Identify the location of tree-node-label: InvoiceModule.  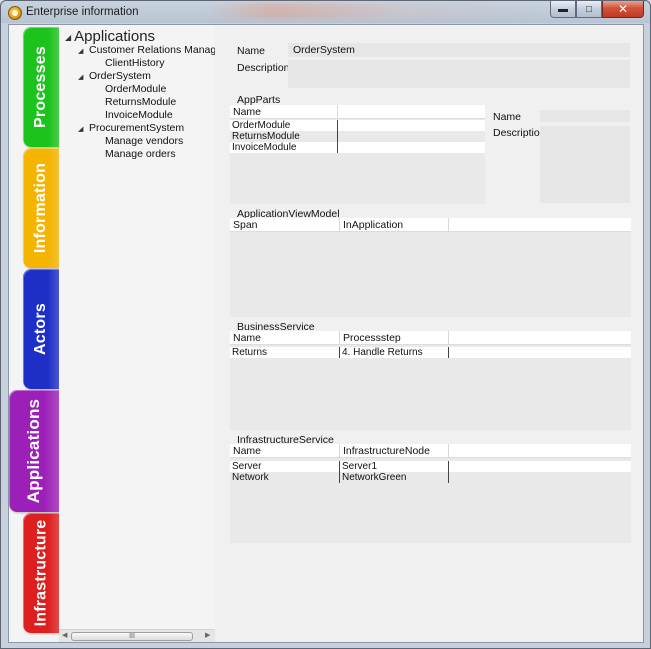
(139, 115).